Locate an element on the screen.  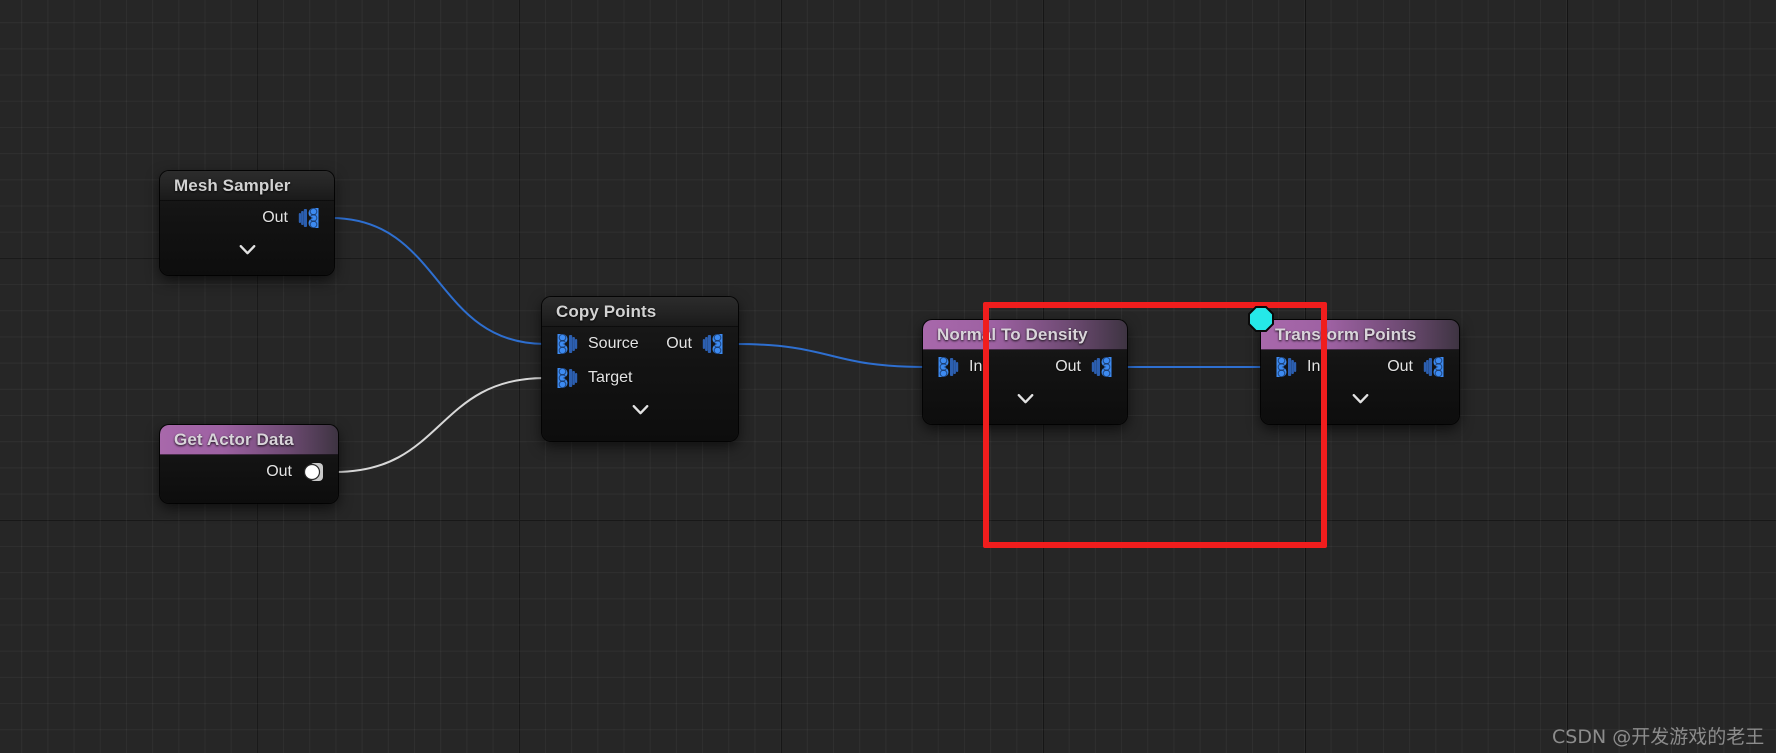
pin-row: Target is located at coordinates (640, 378).